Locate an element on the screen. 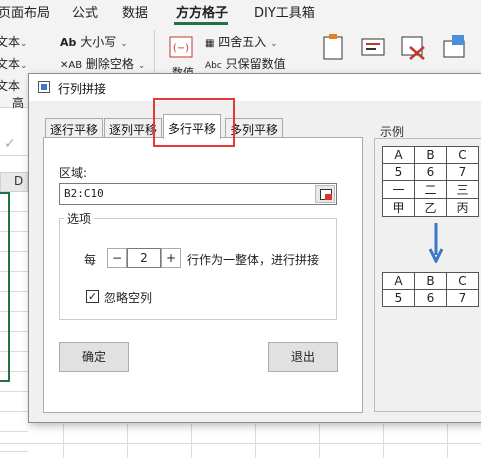  confirm-icon: ✓ is located at coordinates (10, 144).